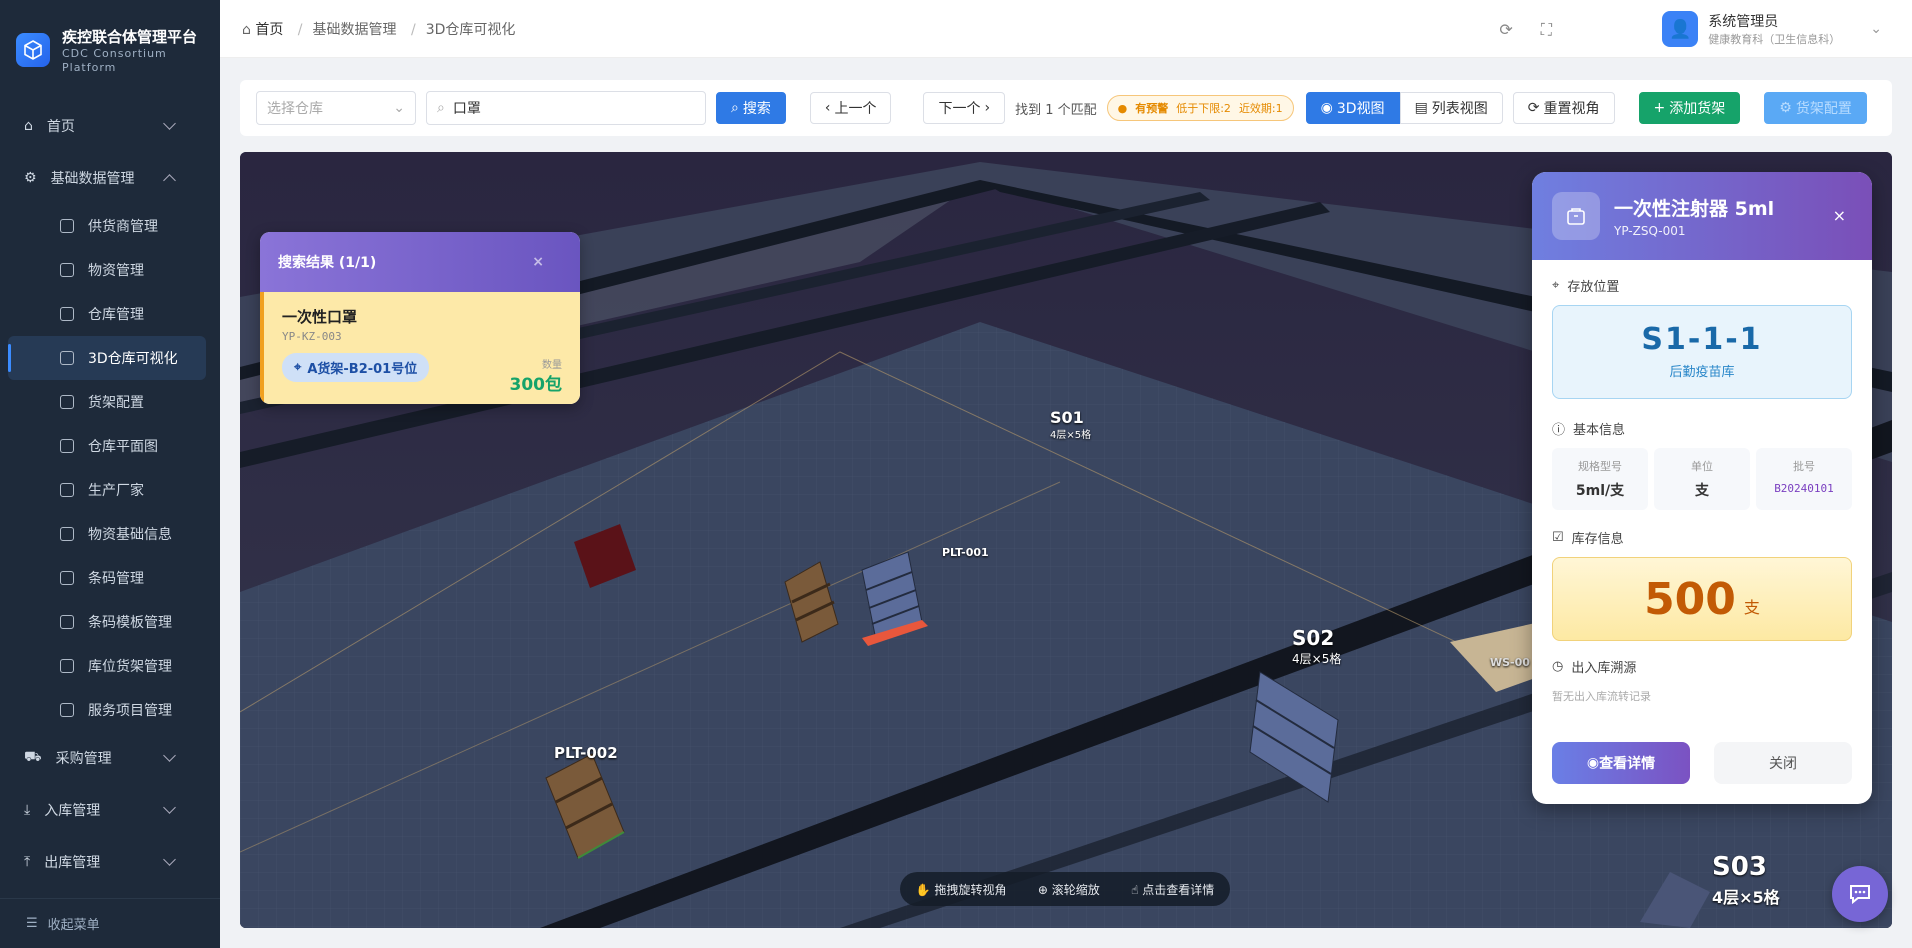  I want to click on search-box: ⌕, so click(566, 108).